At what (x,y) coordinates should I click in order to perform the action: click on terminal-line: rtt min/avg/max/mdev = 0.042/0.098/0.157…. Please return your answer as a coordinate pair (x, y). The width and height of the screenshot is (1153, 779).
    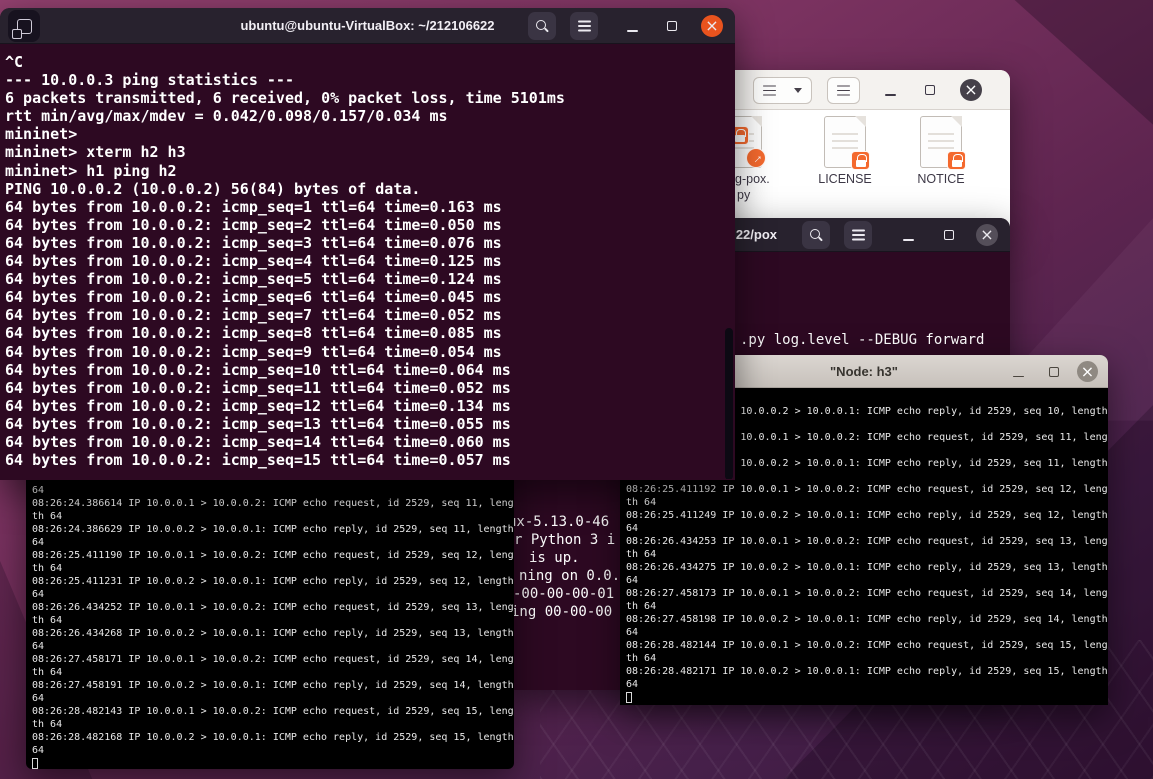
    Looking at the image, I should click on (226, 116).